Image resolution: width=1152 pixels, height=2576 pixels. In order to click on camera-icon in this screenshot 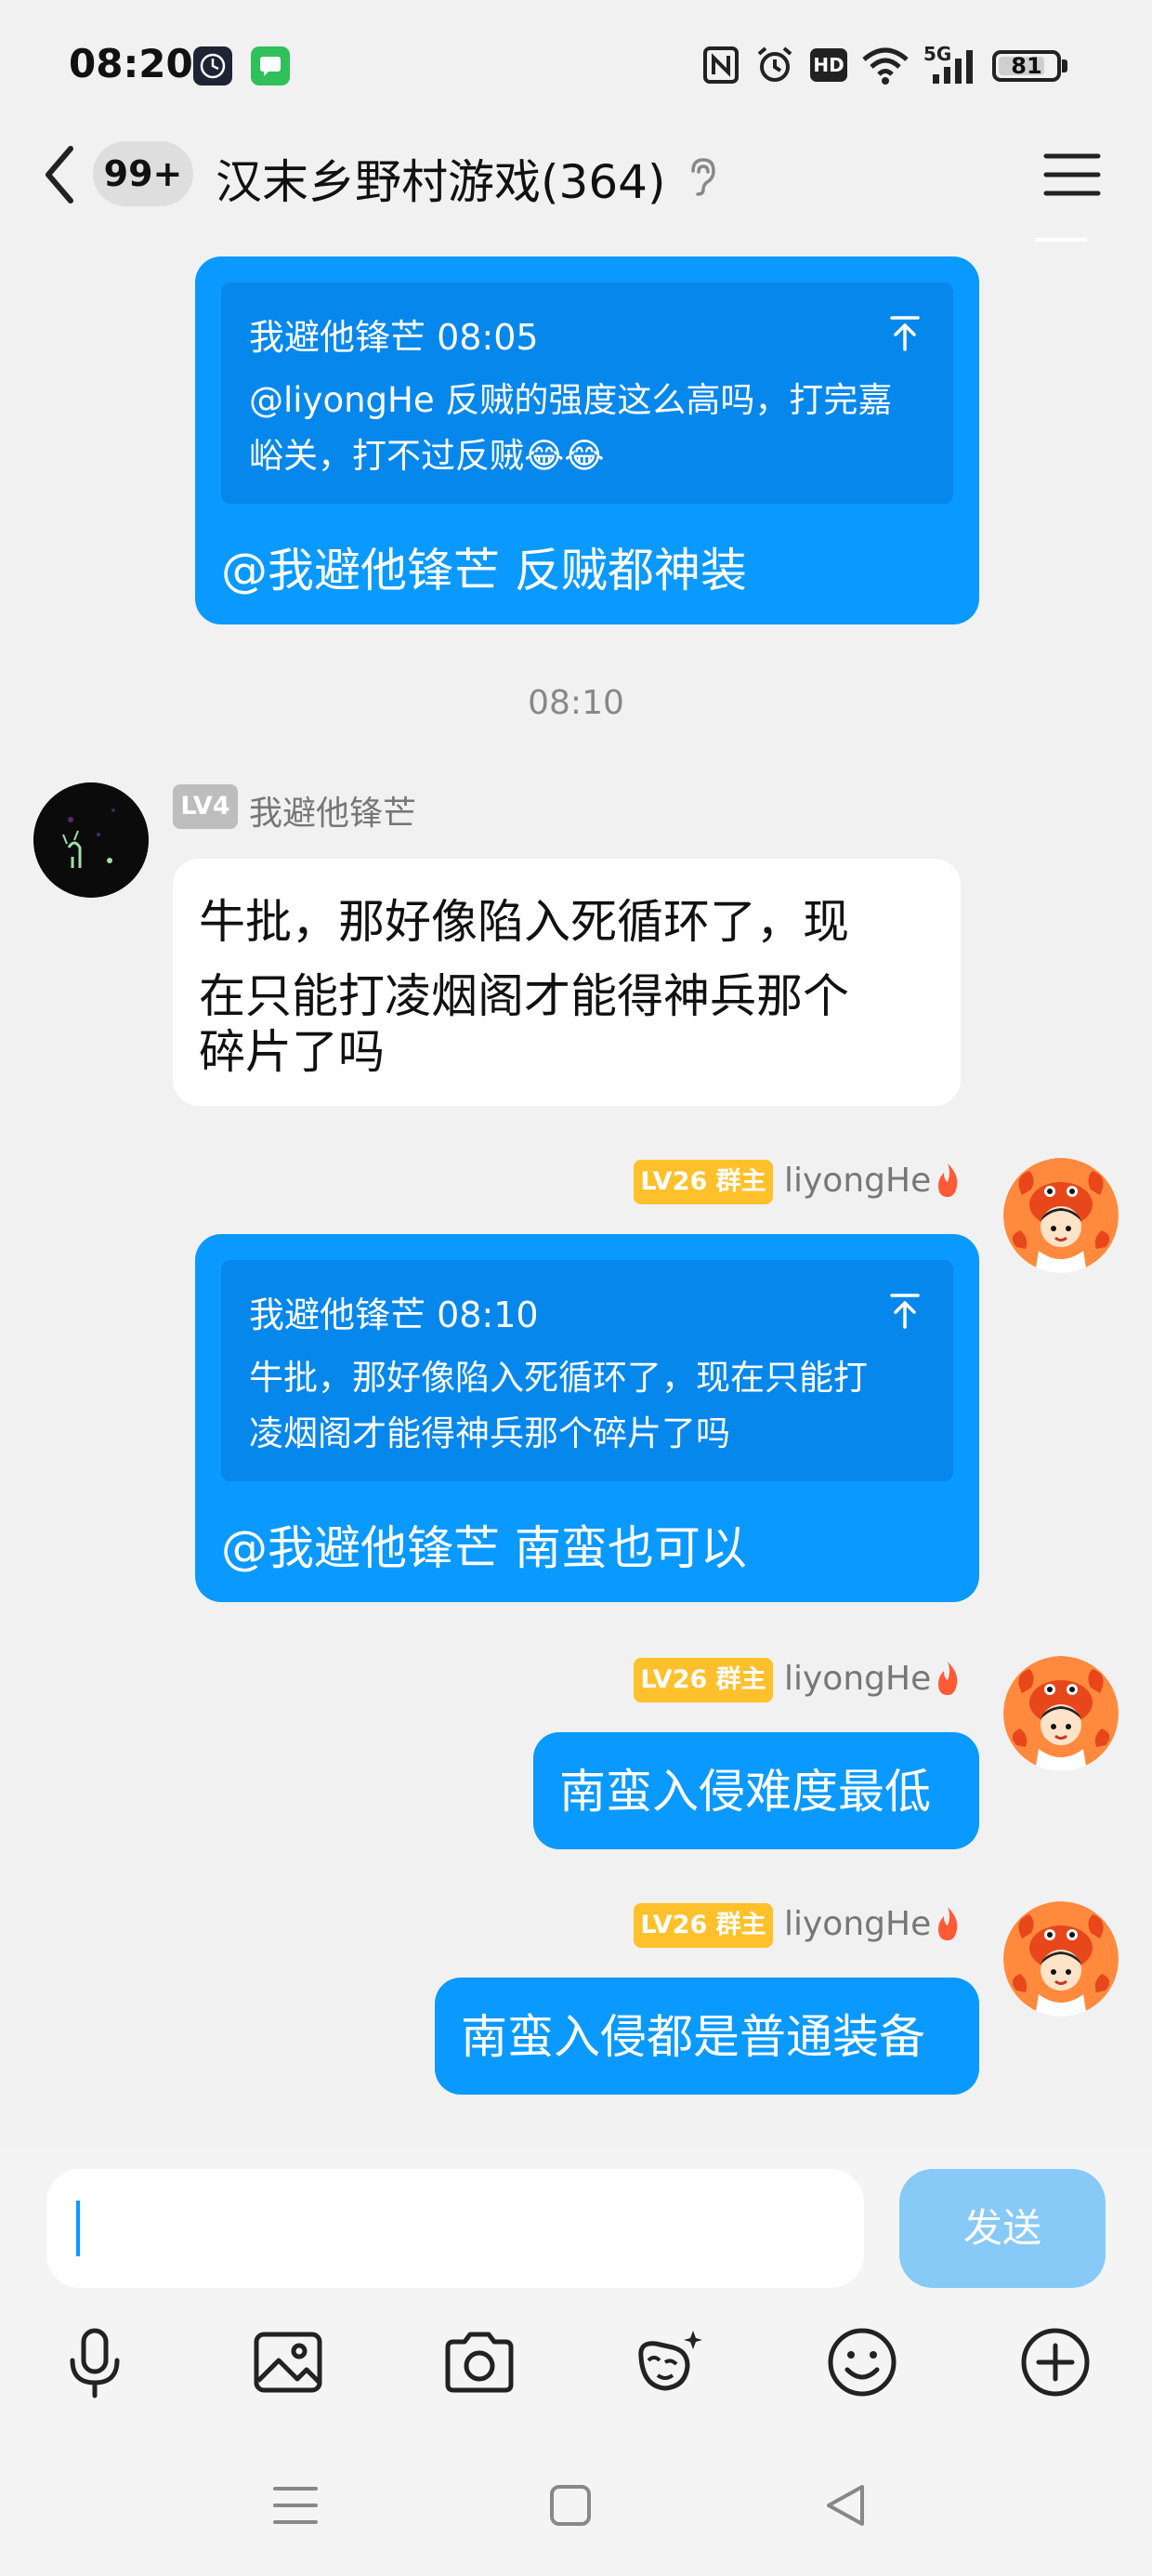, I will do `click(479, 2362)`.